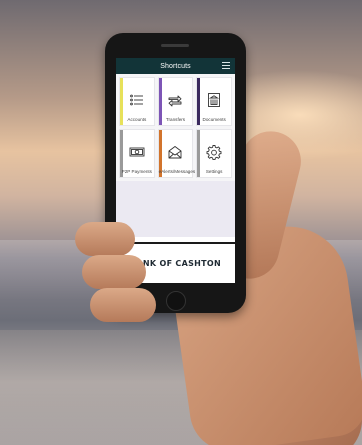 The image size is (362, 445). I want to click on home-button, so click(176, 301).